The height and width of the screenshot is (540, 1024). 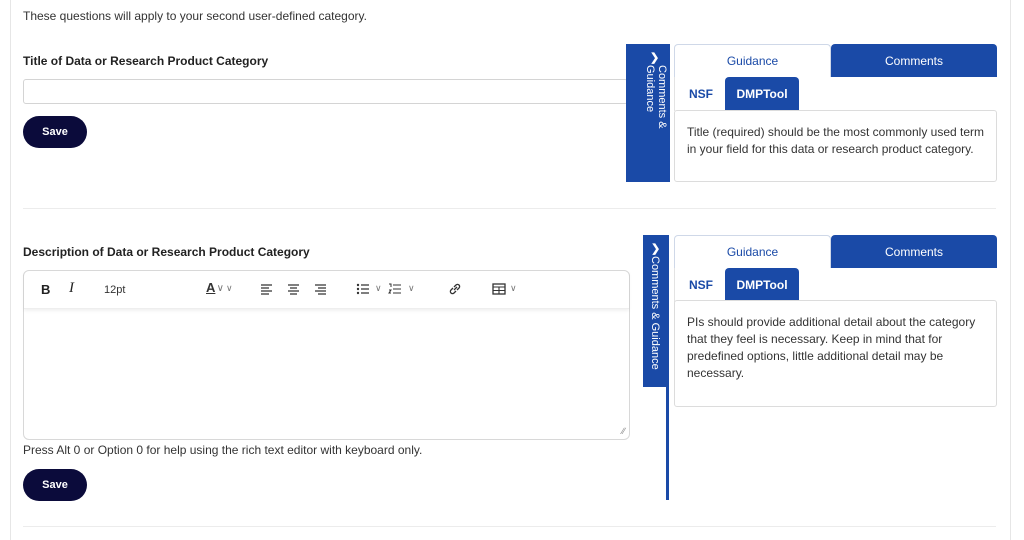 I want to click on bold-icon: B, so click(x=45, y=289).